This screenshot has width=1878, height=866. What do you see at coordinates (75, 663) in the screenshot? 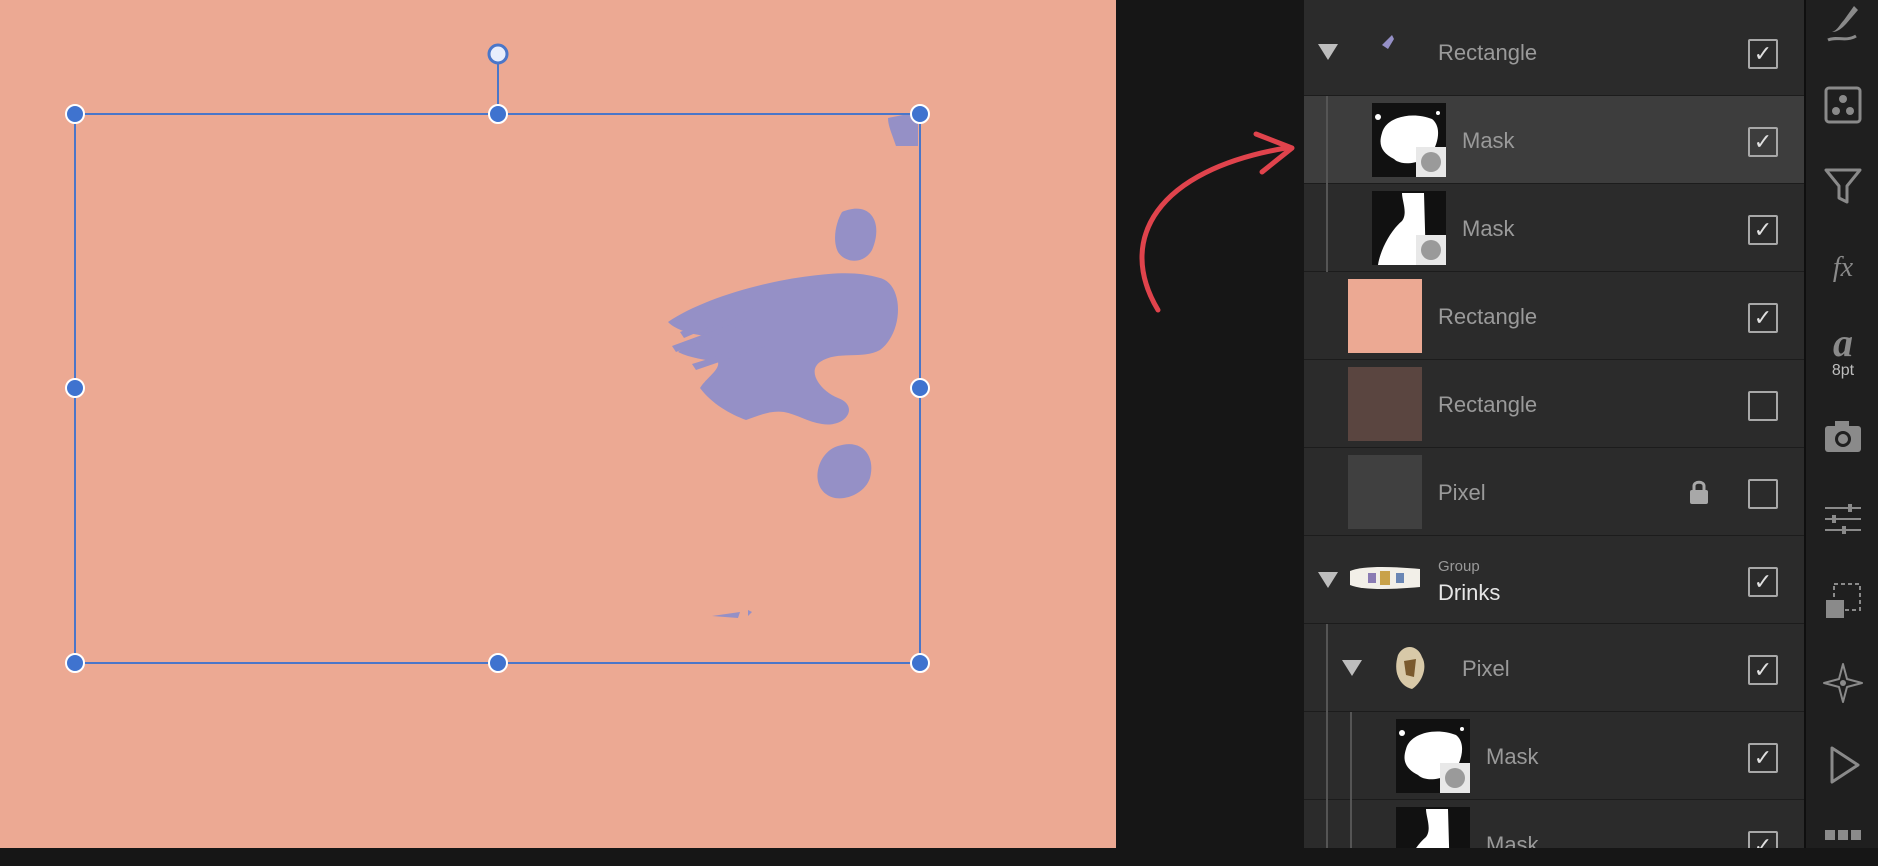
I see `handle-bottom-left` at bounding box center [75, 663].